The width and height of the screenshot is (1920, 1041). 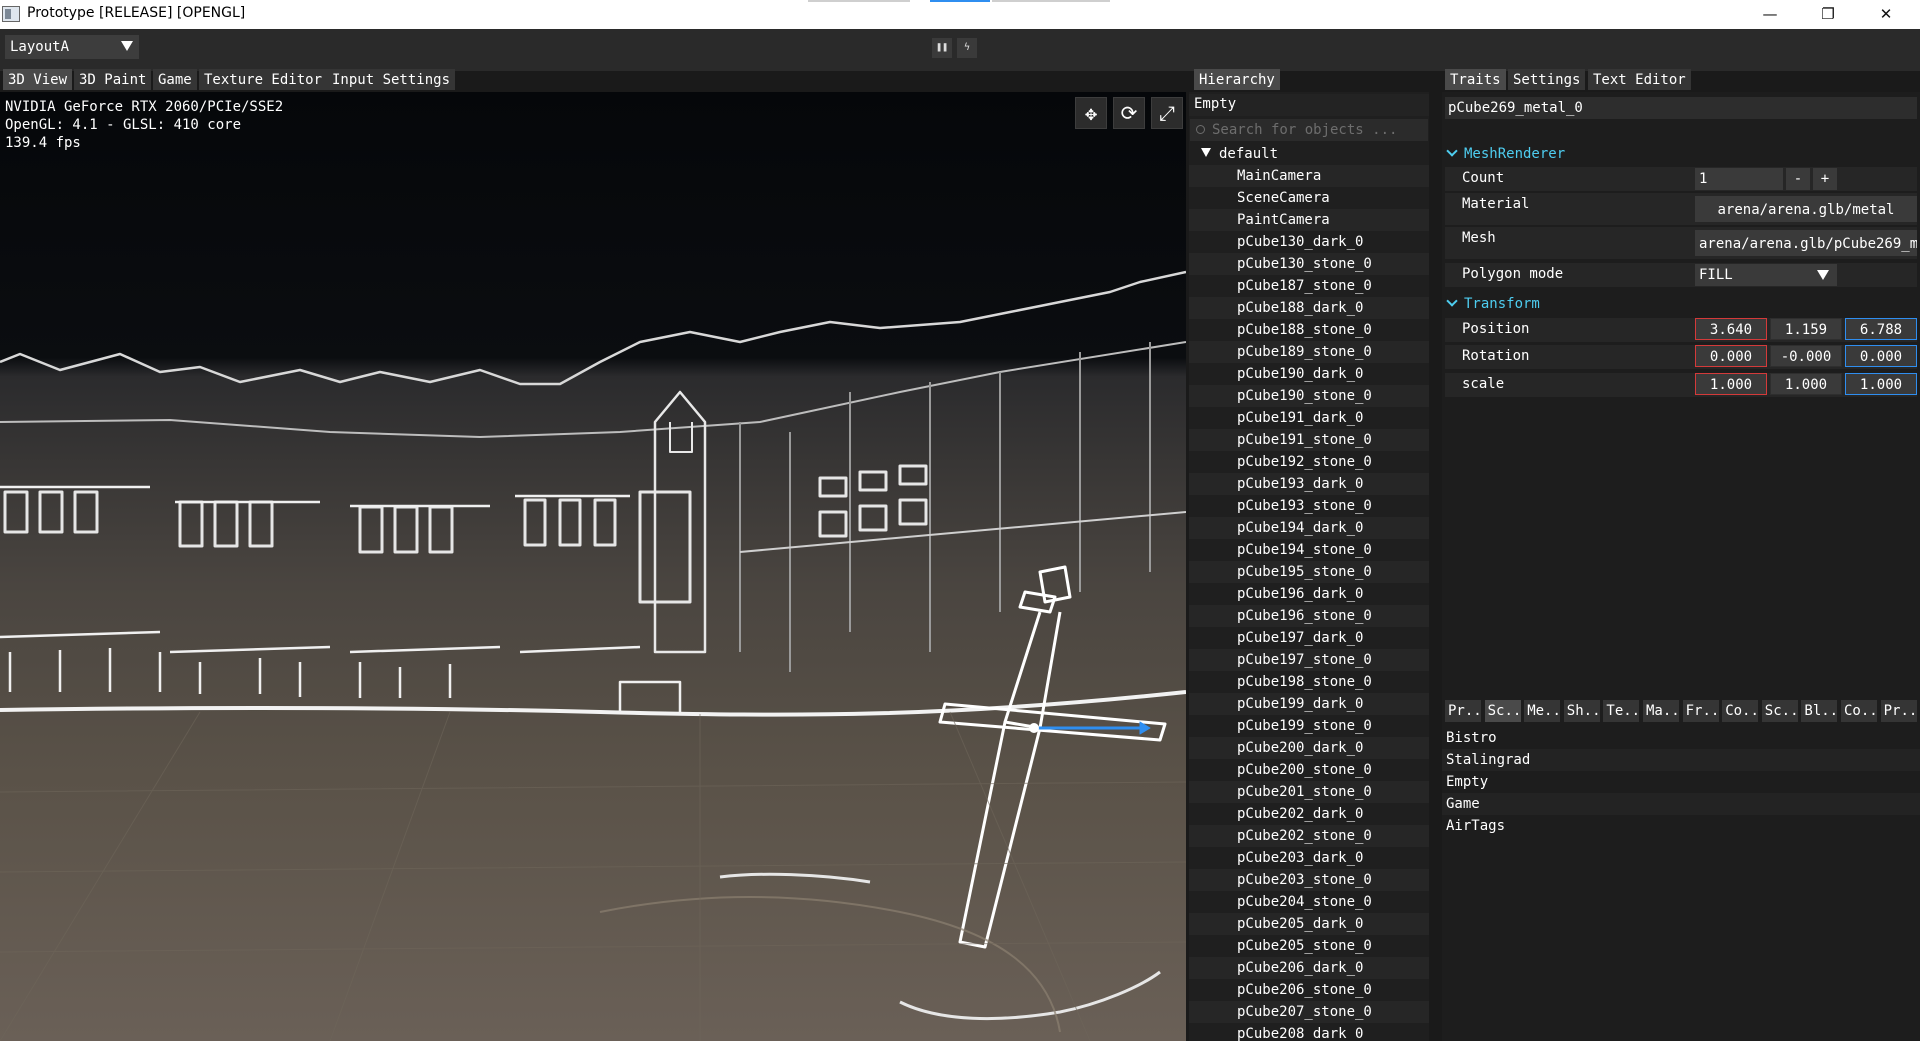 I want to click on rotation-z-input: 0.000, so click(x=1881, y=356).